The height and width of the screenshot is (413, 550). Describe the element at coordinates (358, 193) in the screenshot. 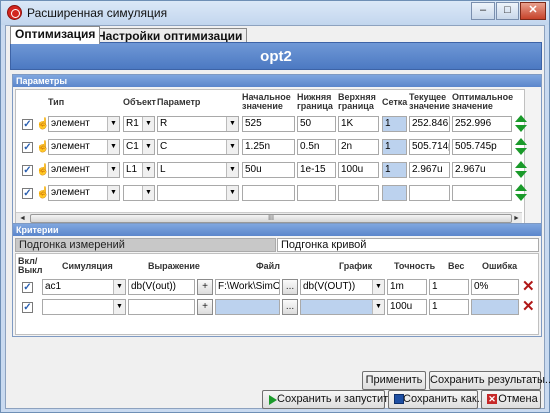

I see `upper-bound-field` at that location.